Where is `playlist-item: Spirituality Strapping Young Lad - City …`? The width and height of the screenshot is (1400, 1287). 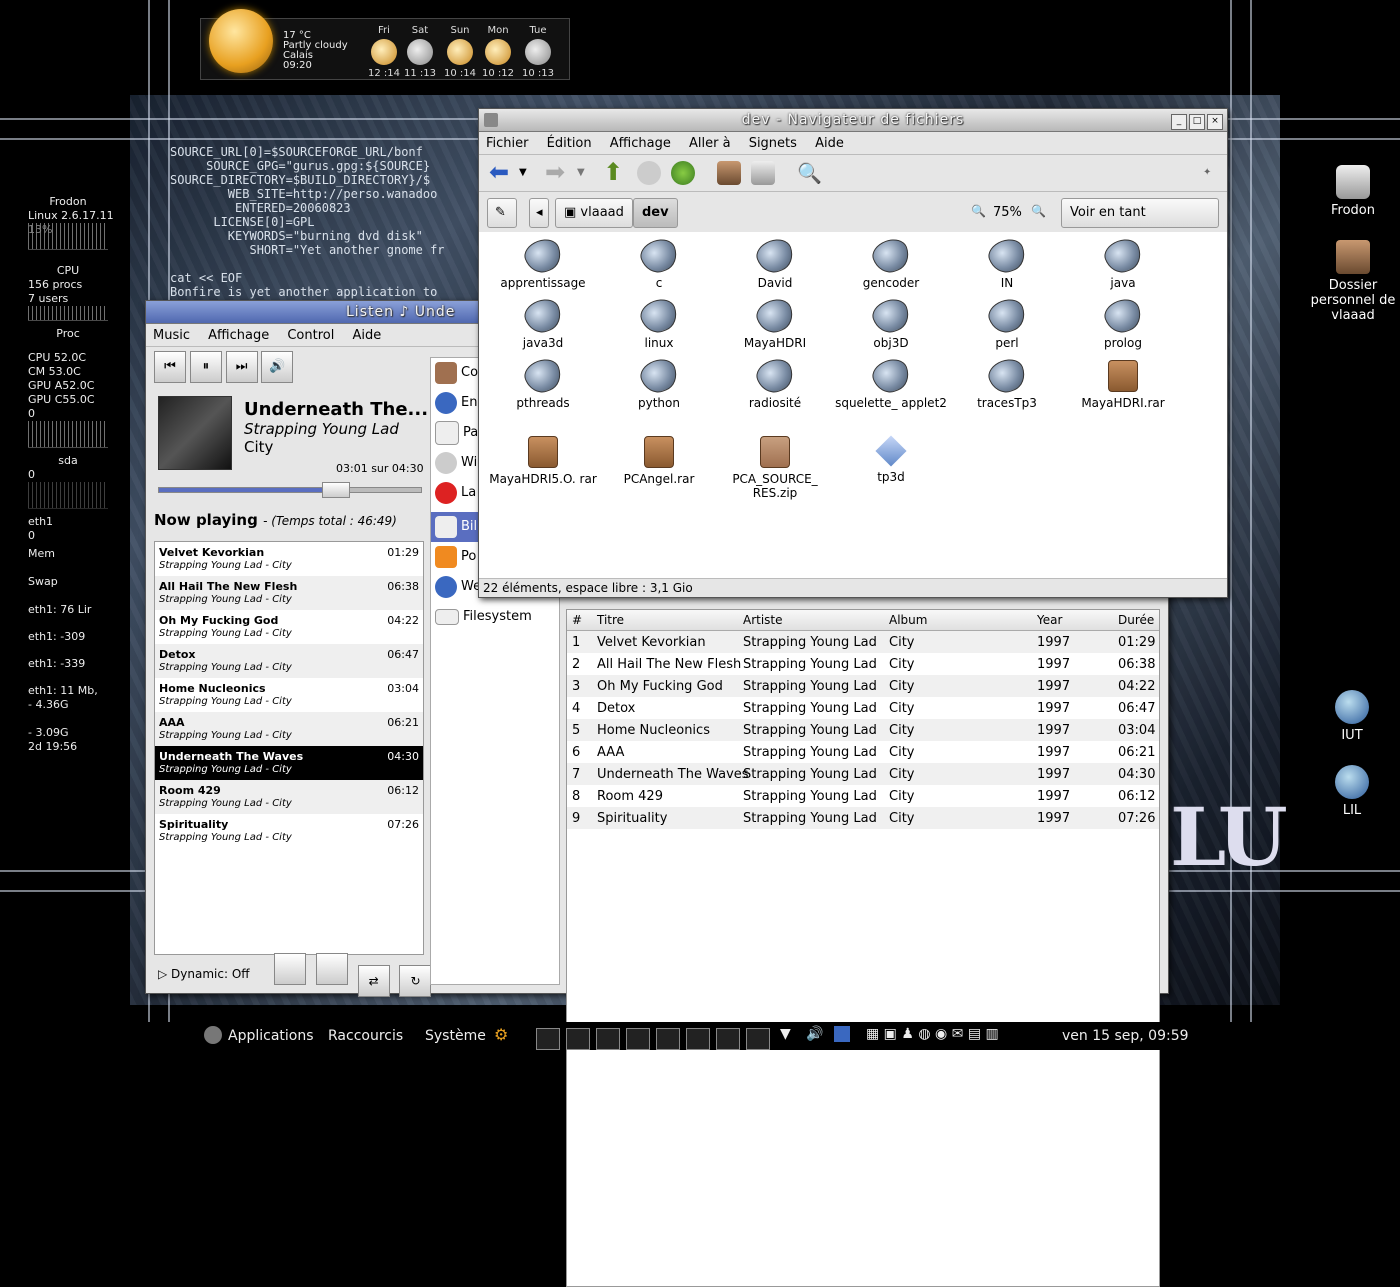 playlist-item: Spirituality Strapping Young Lad - City … is located at coordinates (289, 831).